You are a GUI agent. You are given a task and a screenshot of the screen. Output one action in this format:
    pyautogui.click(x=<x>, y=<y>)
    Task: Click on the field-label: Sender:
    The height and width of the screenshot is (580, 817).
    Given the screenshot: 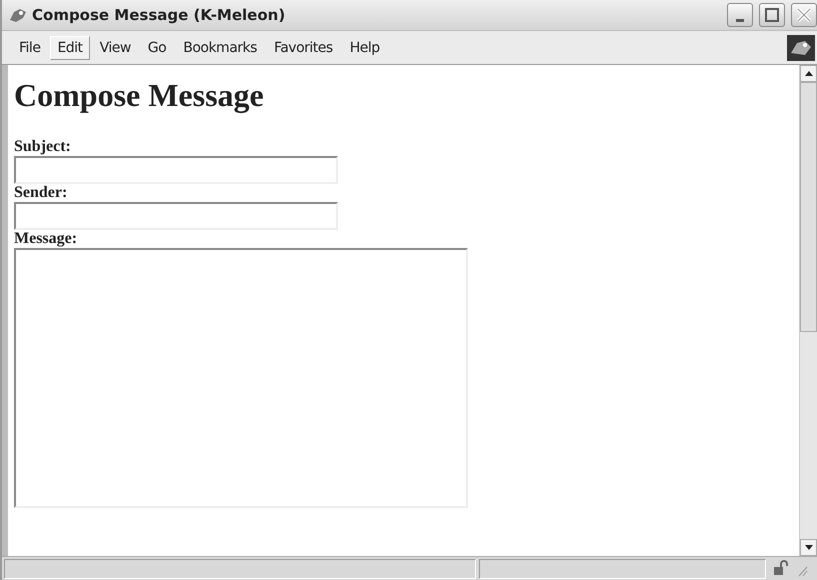 What is the action you would take?
    pyautogui.click(x=41, y=193)
    